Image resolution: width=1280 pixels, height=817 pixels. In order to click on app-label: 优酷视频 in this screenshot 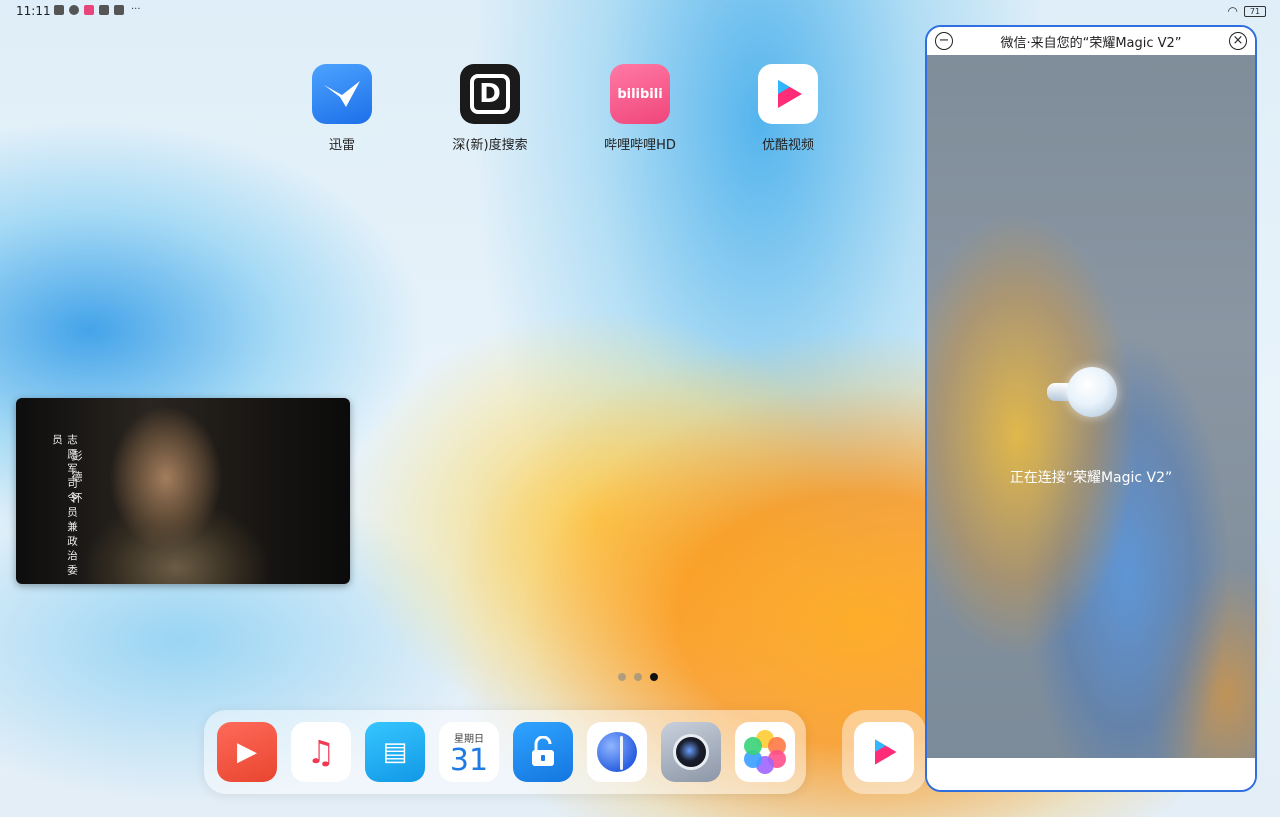, I will do `click(787, 145)`.